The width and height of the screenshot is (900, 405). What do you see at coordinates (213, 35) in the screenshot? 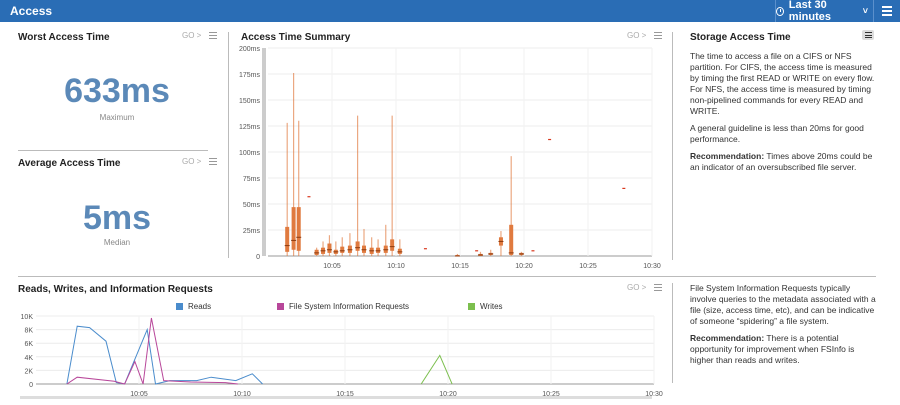
I see `worst-menu-icon` at bounding box center [213, 35].